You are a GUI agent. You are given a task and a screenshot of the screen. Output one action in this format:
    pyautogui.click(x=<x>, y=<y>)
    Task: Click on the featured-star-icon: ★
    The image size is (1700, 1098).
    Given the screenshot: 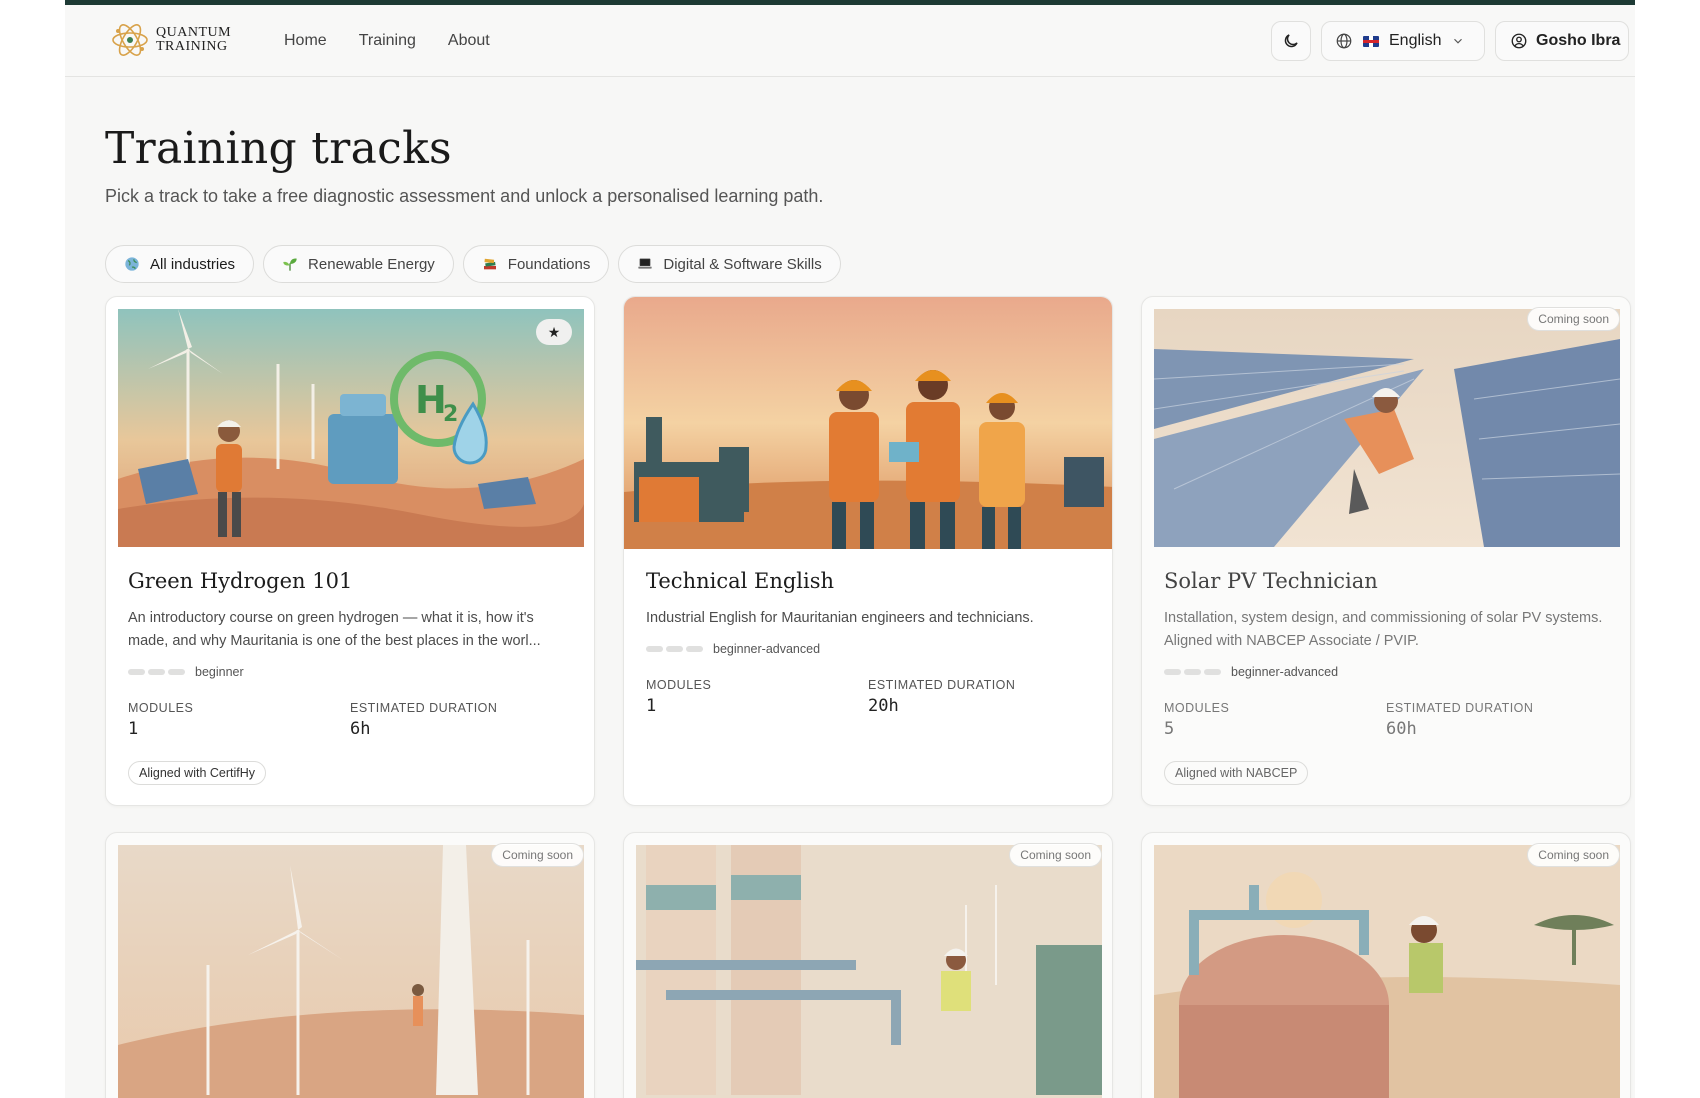 What is the action you would take?
    pyautogui.click(x=554, y=332)
    